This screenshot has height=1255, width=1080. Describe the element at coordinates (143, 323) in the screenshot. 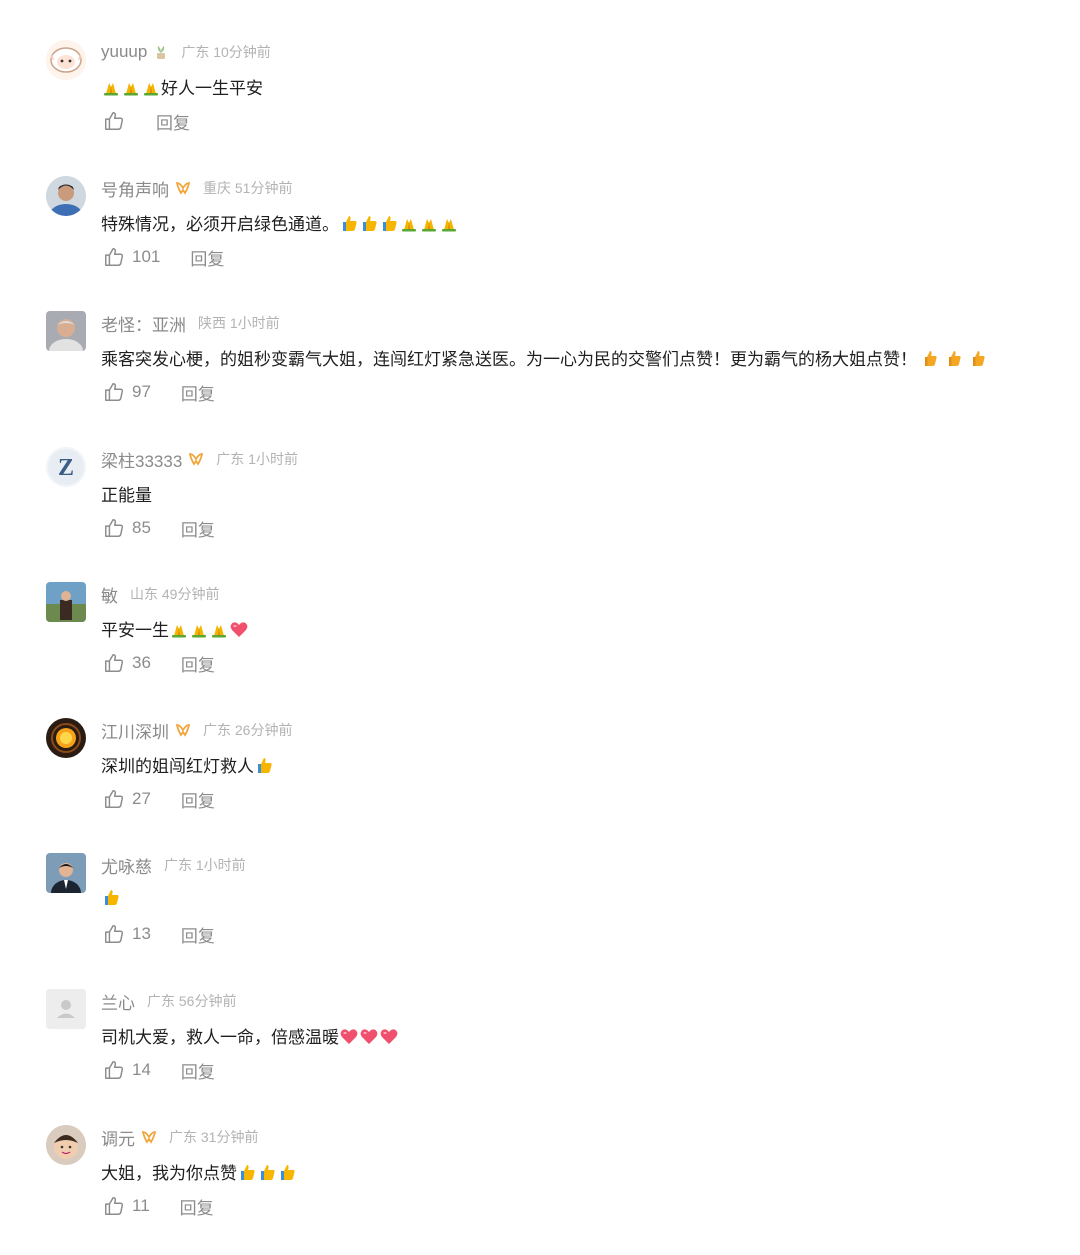

I see `username: 老怪：亚洲` at that location.